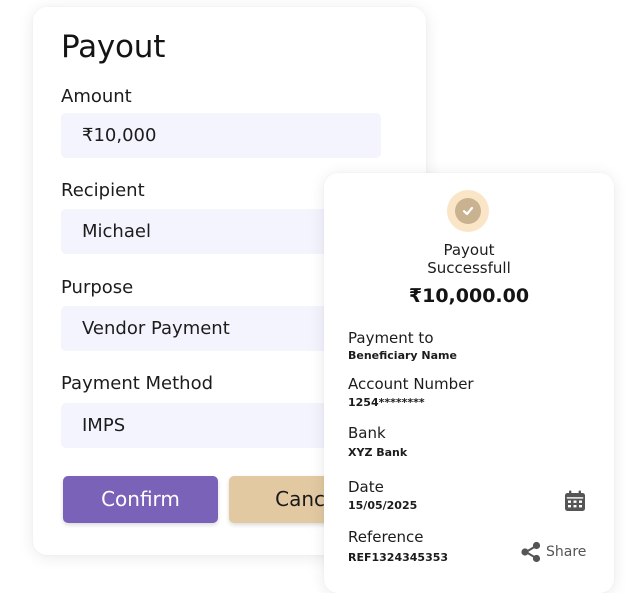  I want to click on payment-to-value: Beneficiary Name, so click(402, 355).